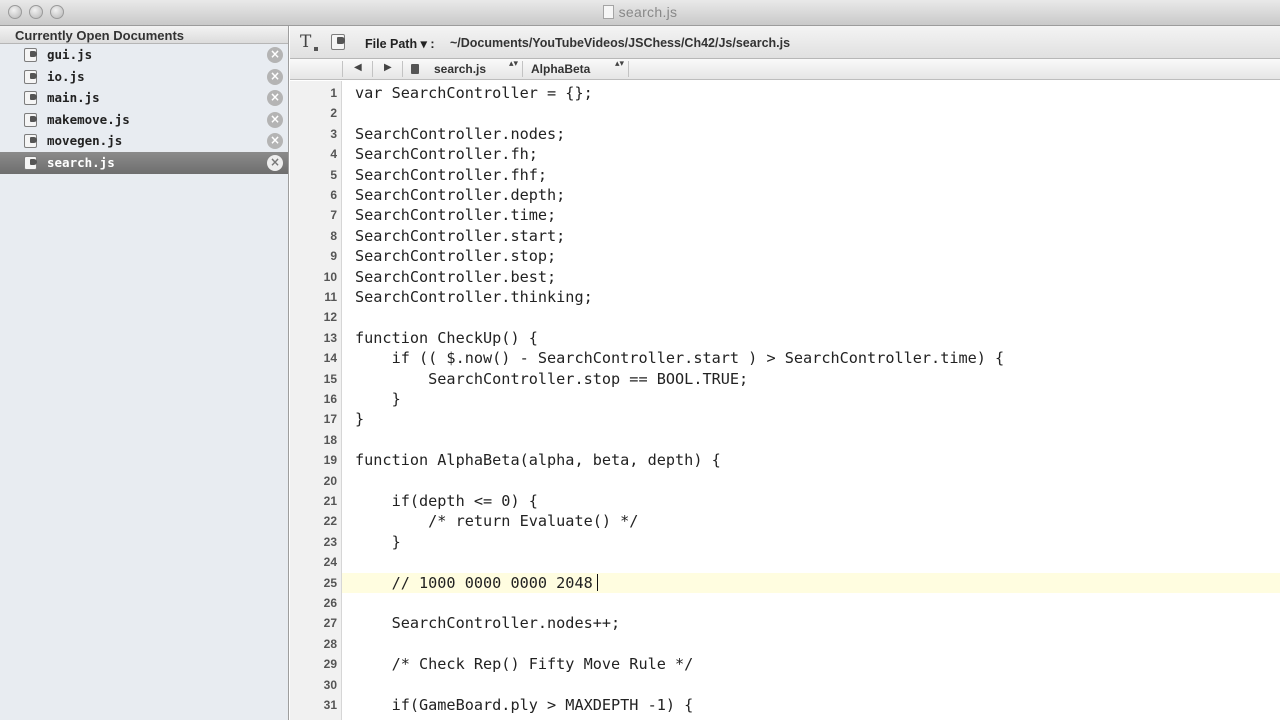  I want to click on code-line: 10 SearchController.best;, so click(785, 277).